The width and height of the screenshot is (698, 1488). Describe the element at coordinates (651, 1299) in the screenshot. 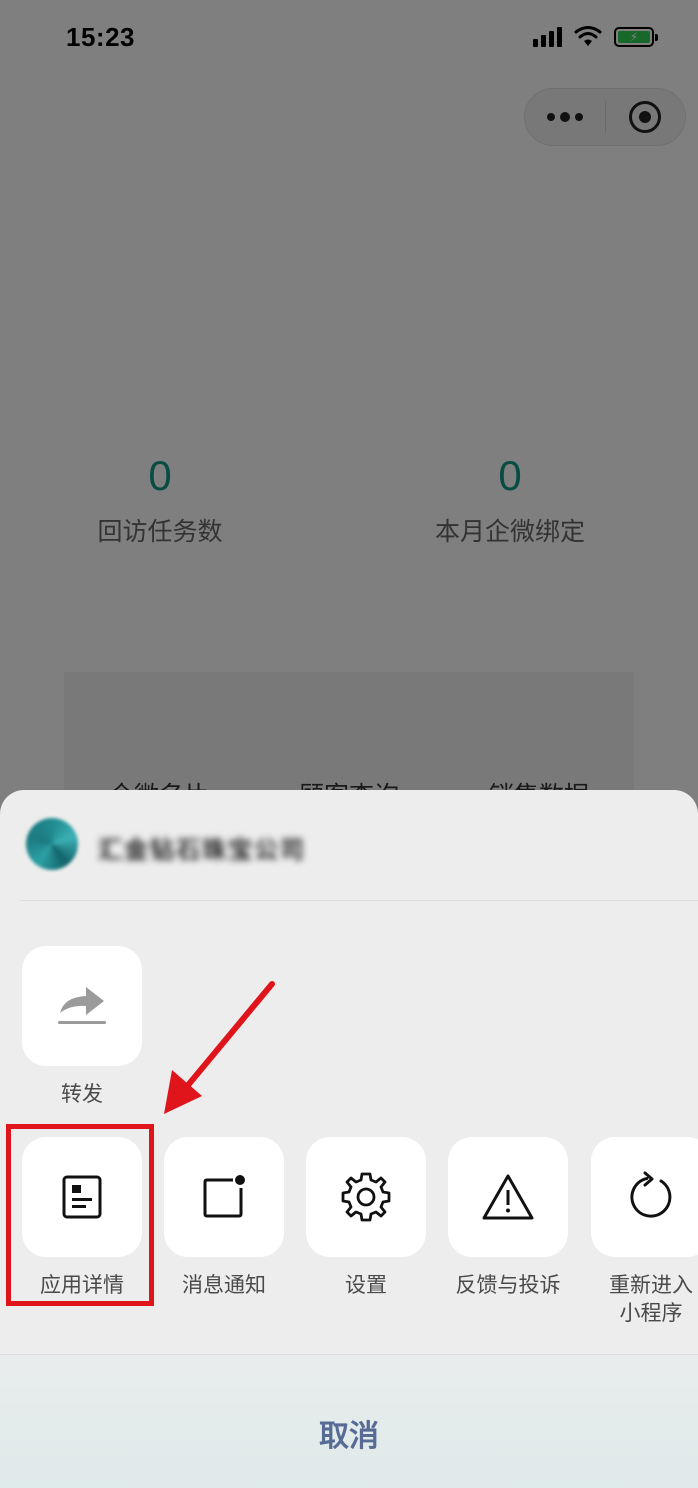

I see `action-label: 重新进入 小程序` at that location.